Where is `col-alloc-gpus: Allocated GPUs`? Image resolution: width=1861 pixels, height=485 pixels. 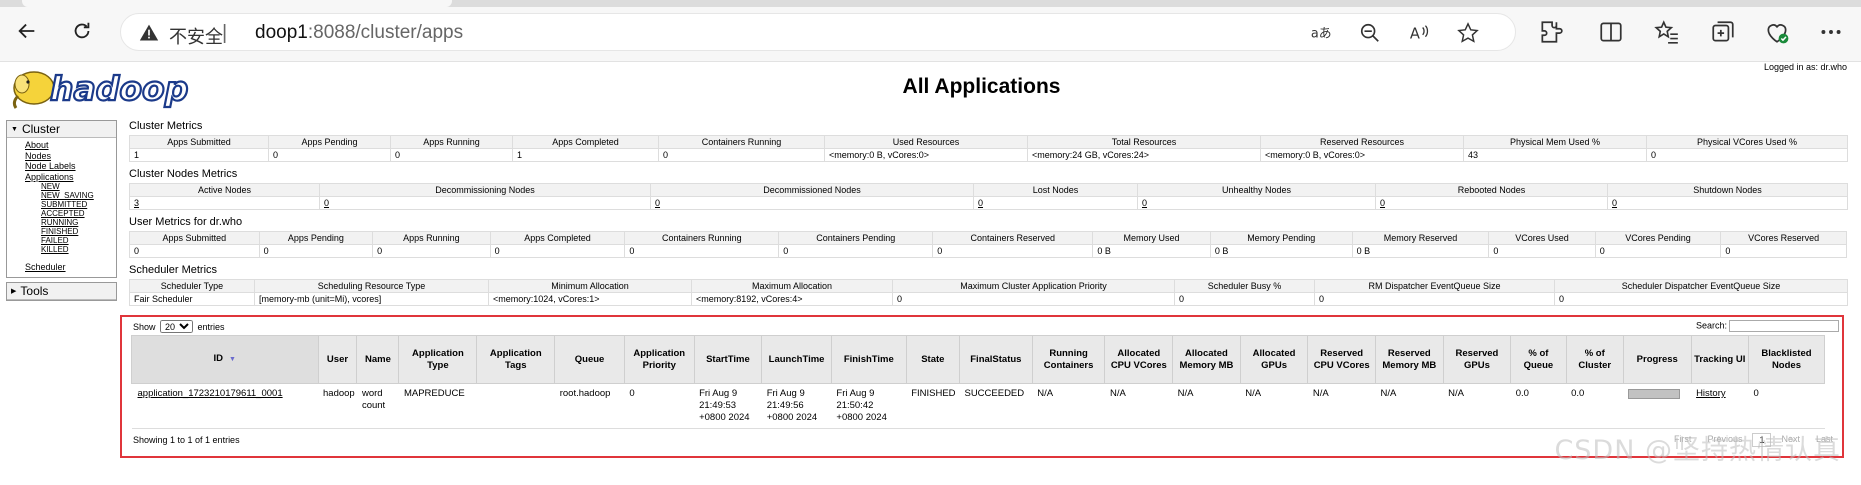
col-alloc-gpus: Allocated GPUs is located at coordinates (1274, 359).